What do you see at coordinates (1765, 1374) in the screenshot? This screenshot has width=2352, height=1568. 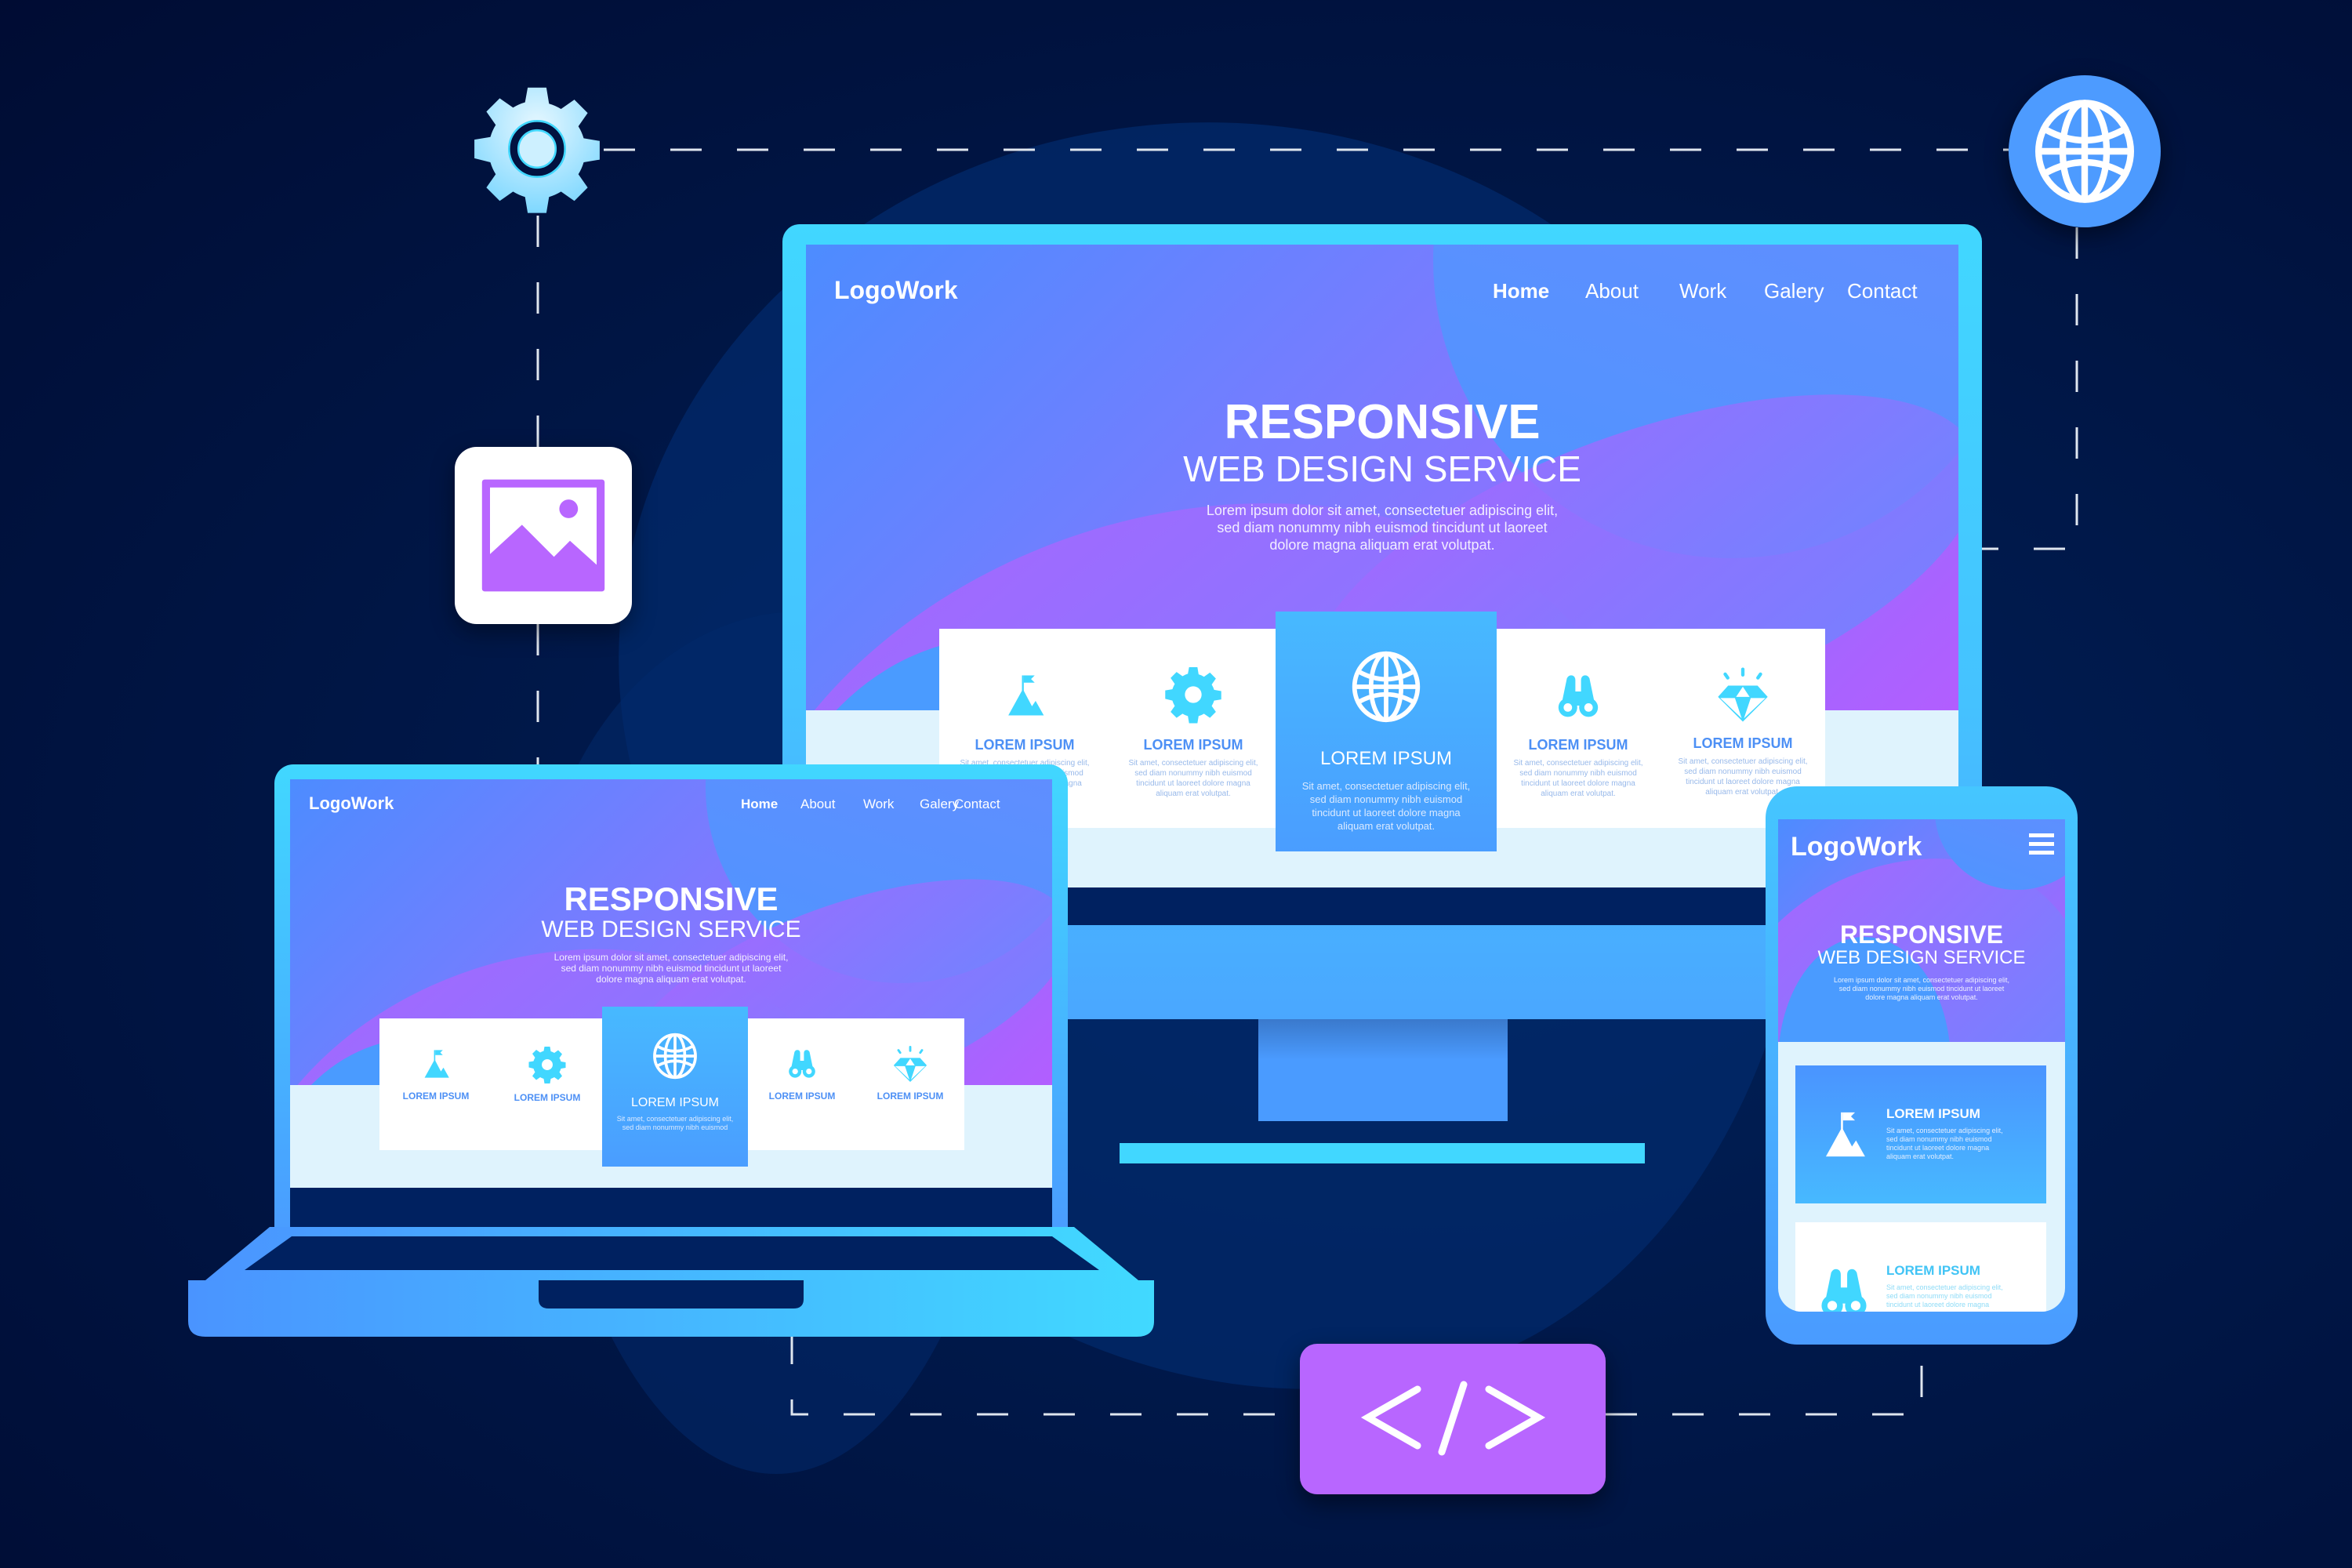 I see `connector-bottom-right` at bounding box center [1765, 1374].